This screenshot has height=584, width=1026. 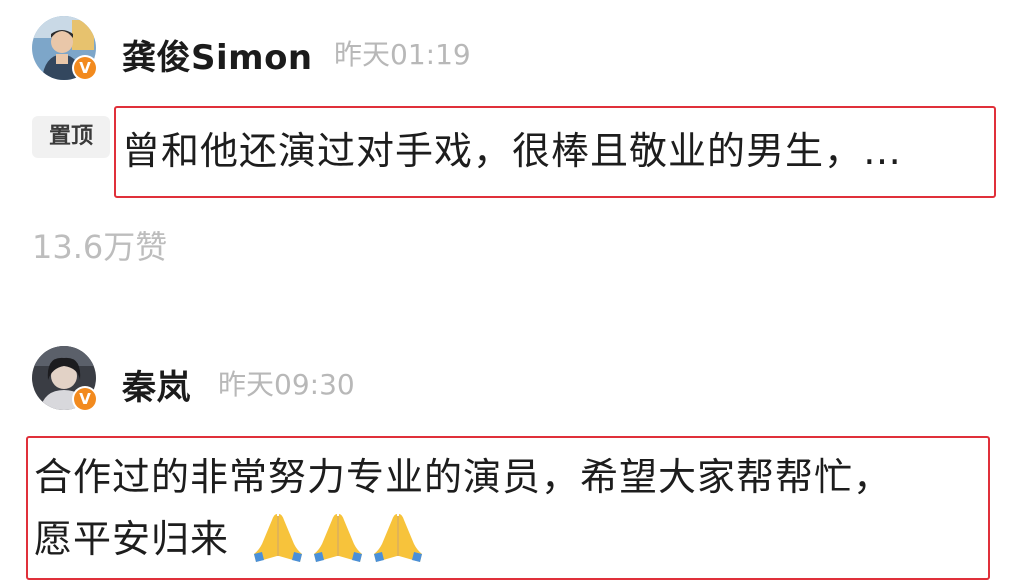 What do you see at coordinates (286, 384) in the screenshot?
I see `comment-timestamp: 昨天09:30` at bounding box center [286, 384].